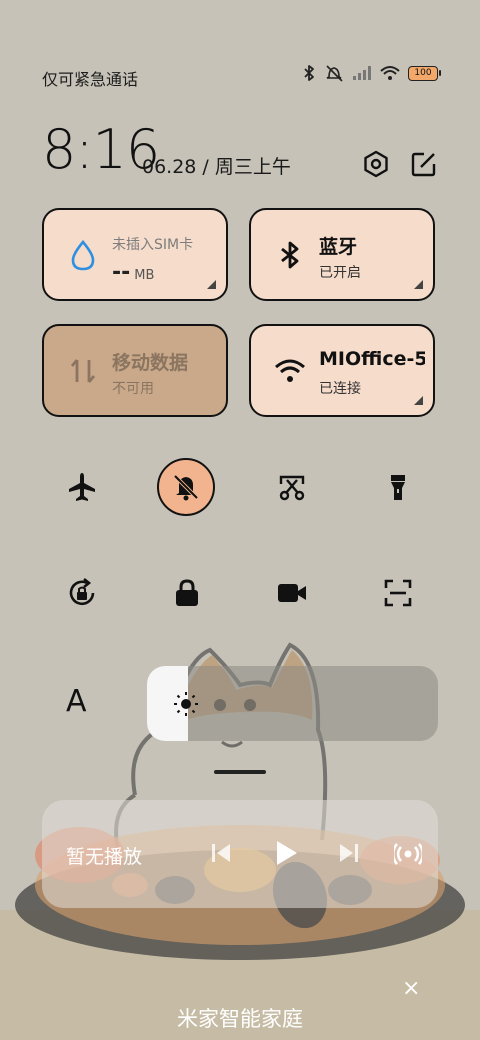 The width and height of the screenshot is (480, 1040). What do you see at coordinates (424, 164) in the screenshot?
I see `edit-icon` at bounding box center [424, 164].